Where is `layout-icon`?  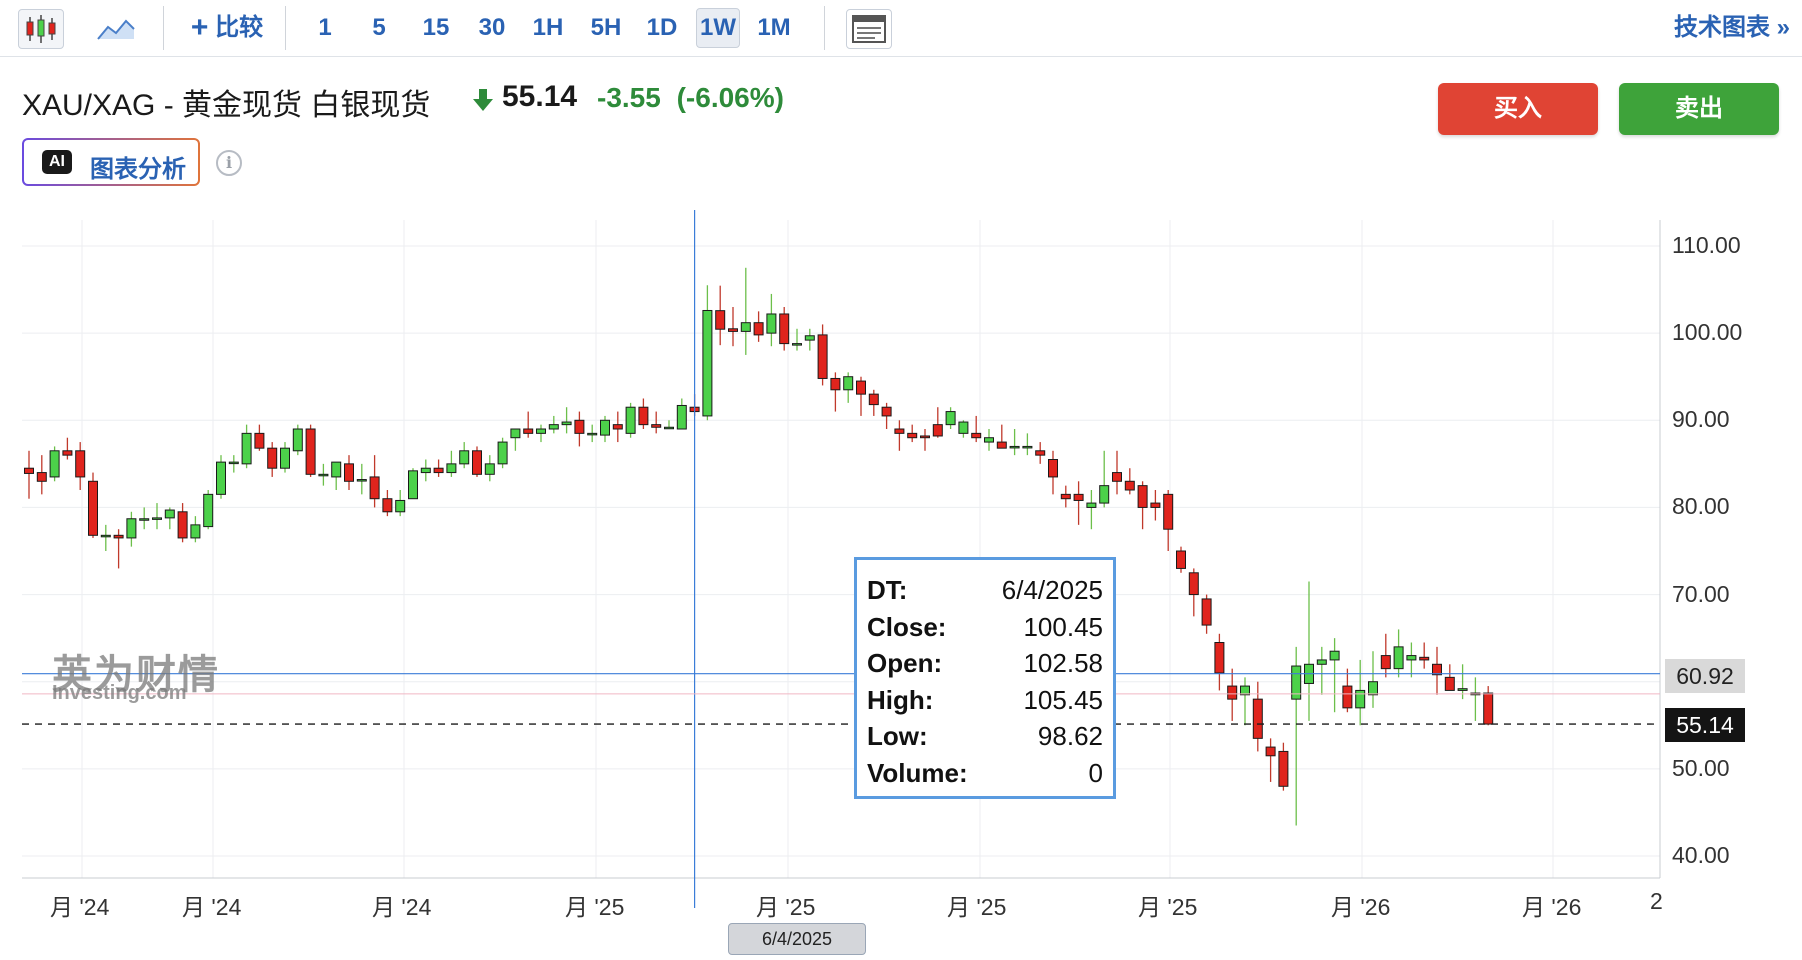 layout-icon is located at coordinates (869, 29).